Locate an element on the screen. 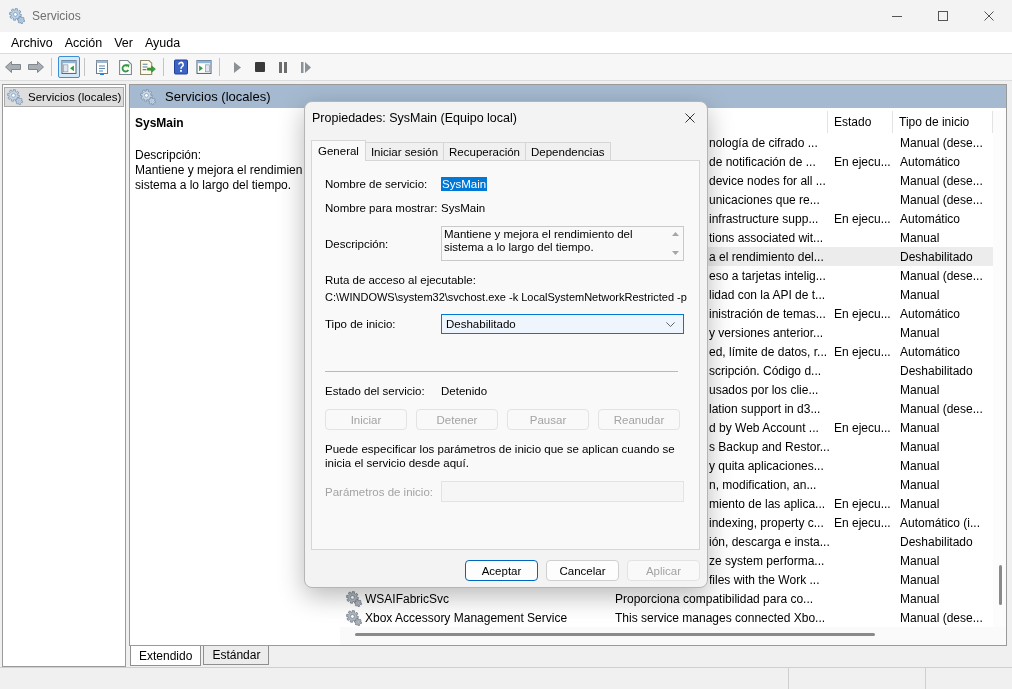 Image resolution: width=1012 pixels, height=689 pixels. page-arrow-icon is located at coordinates (148, 67).